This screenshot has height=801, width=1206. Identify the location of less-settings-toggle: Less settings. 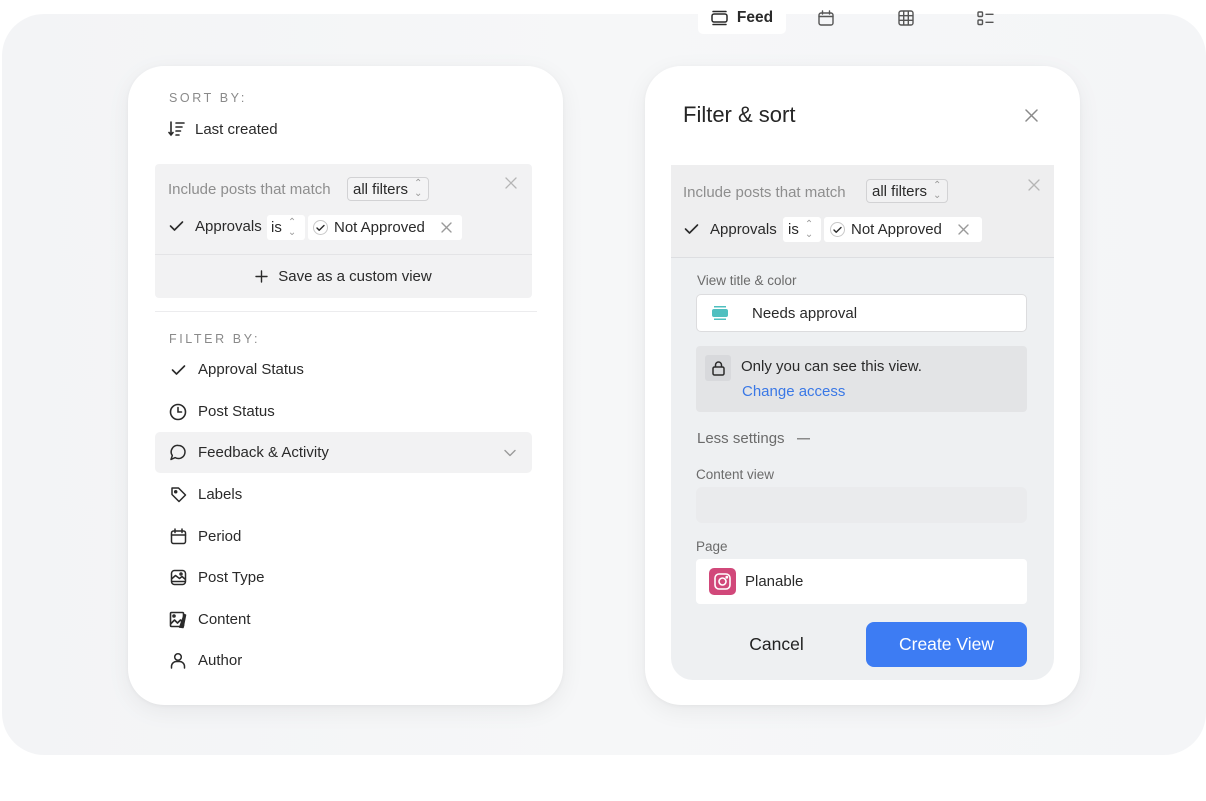
(753, 438).